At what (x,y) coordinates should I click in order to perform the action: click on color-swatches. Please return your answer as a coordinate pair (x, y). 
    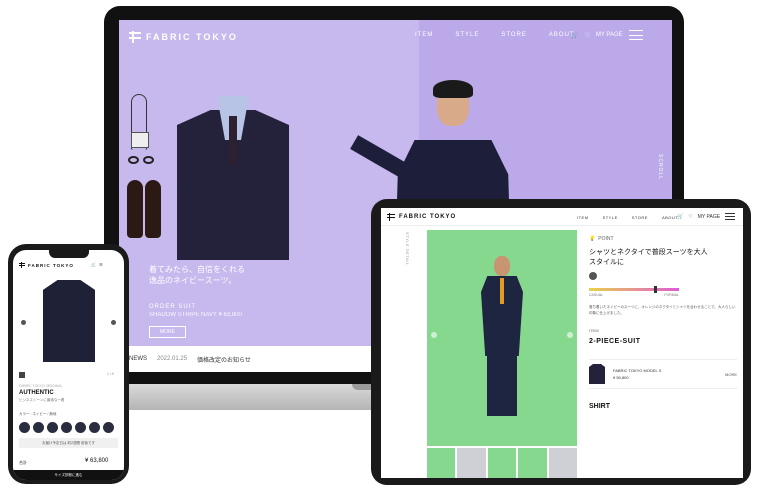
    Looking at the image, I should click on (66, 427).